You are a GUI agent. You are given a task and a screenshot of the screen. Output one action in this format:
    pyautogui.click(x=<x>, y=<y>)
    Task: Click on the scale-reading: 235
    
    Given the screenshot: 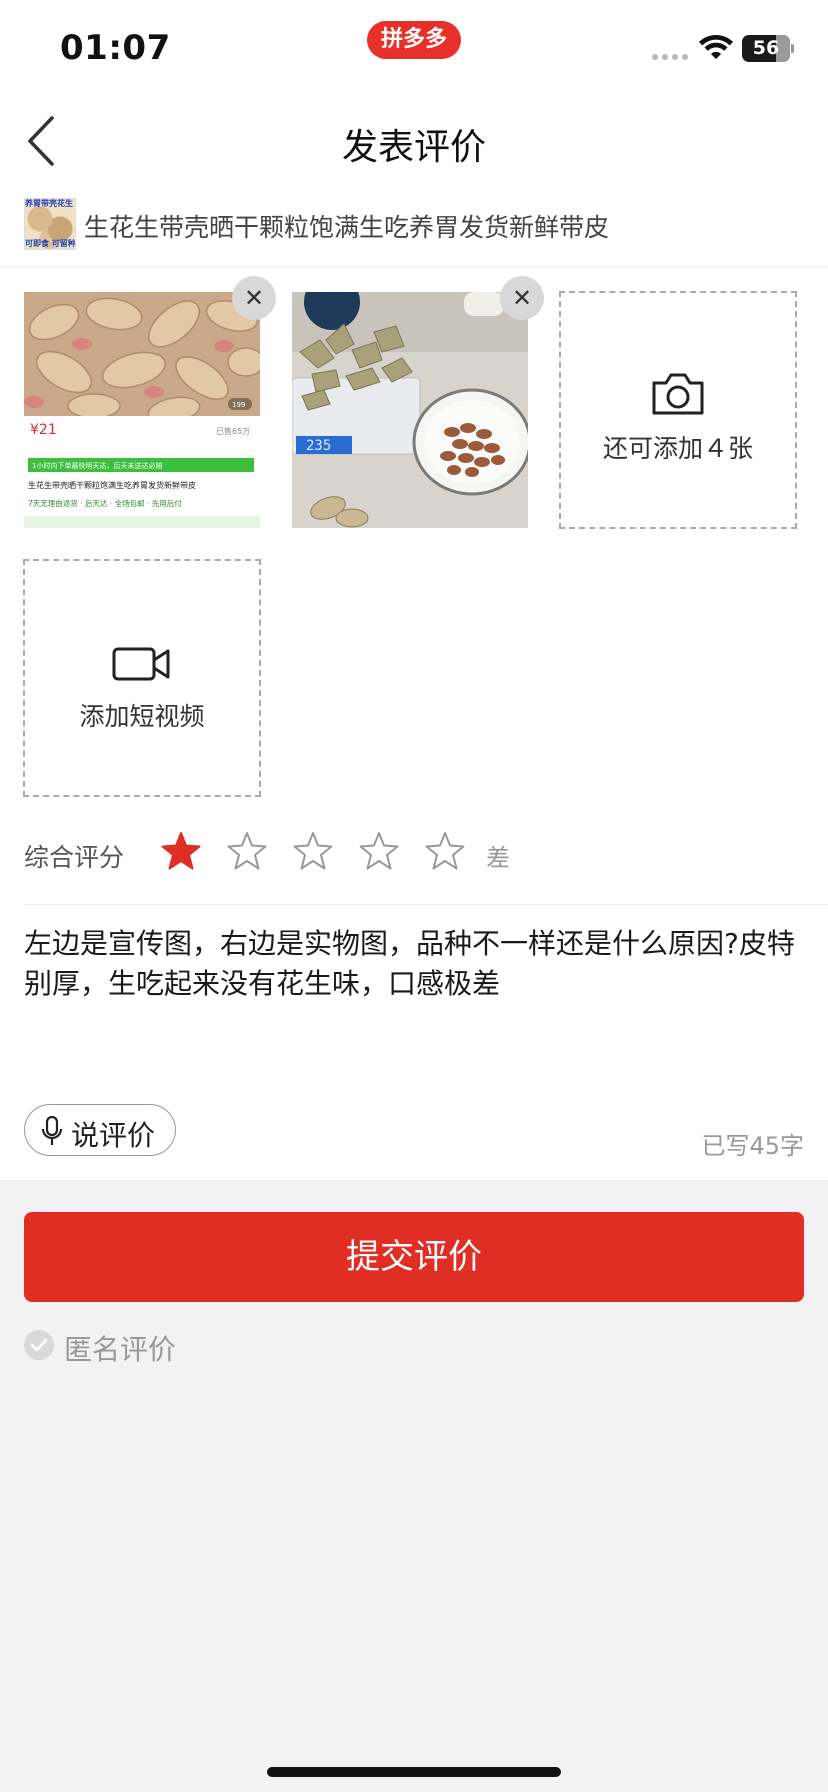 What is the action you would take?
    pyautogui.click(x=318, y=446)
    